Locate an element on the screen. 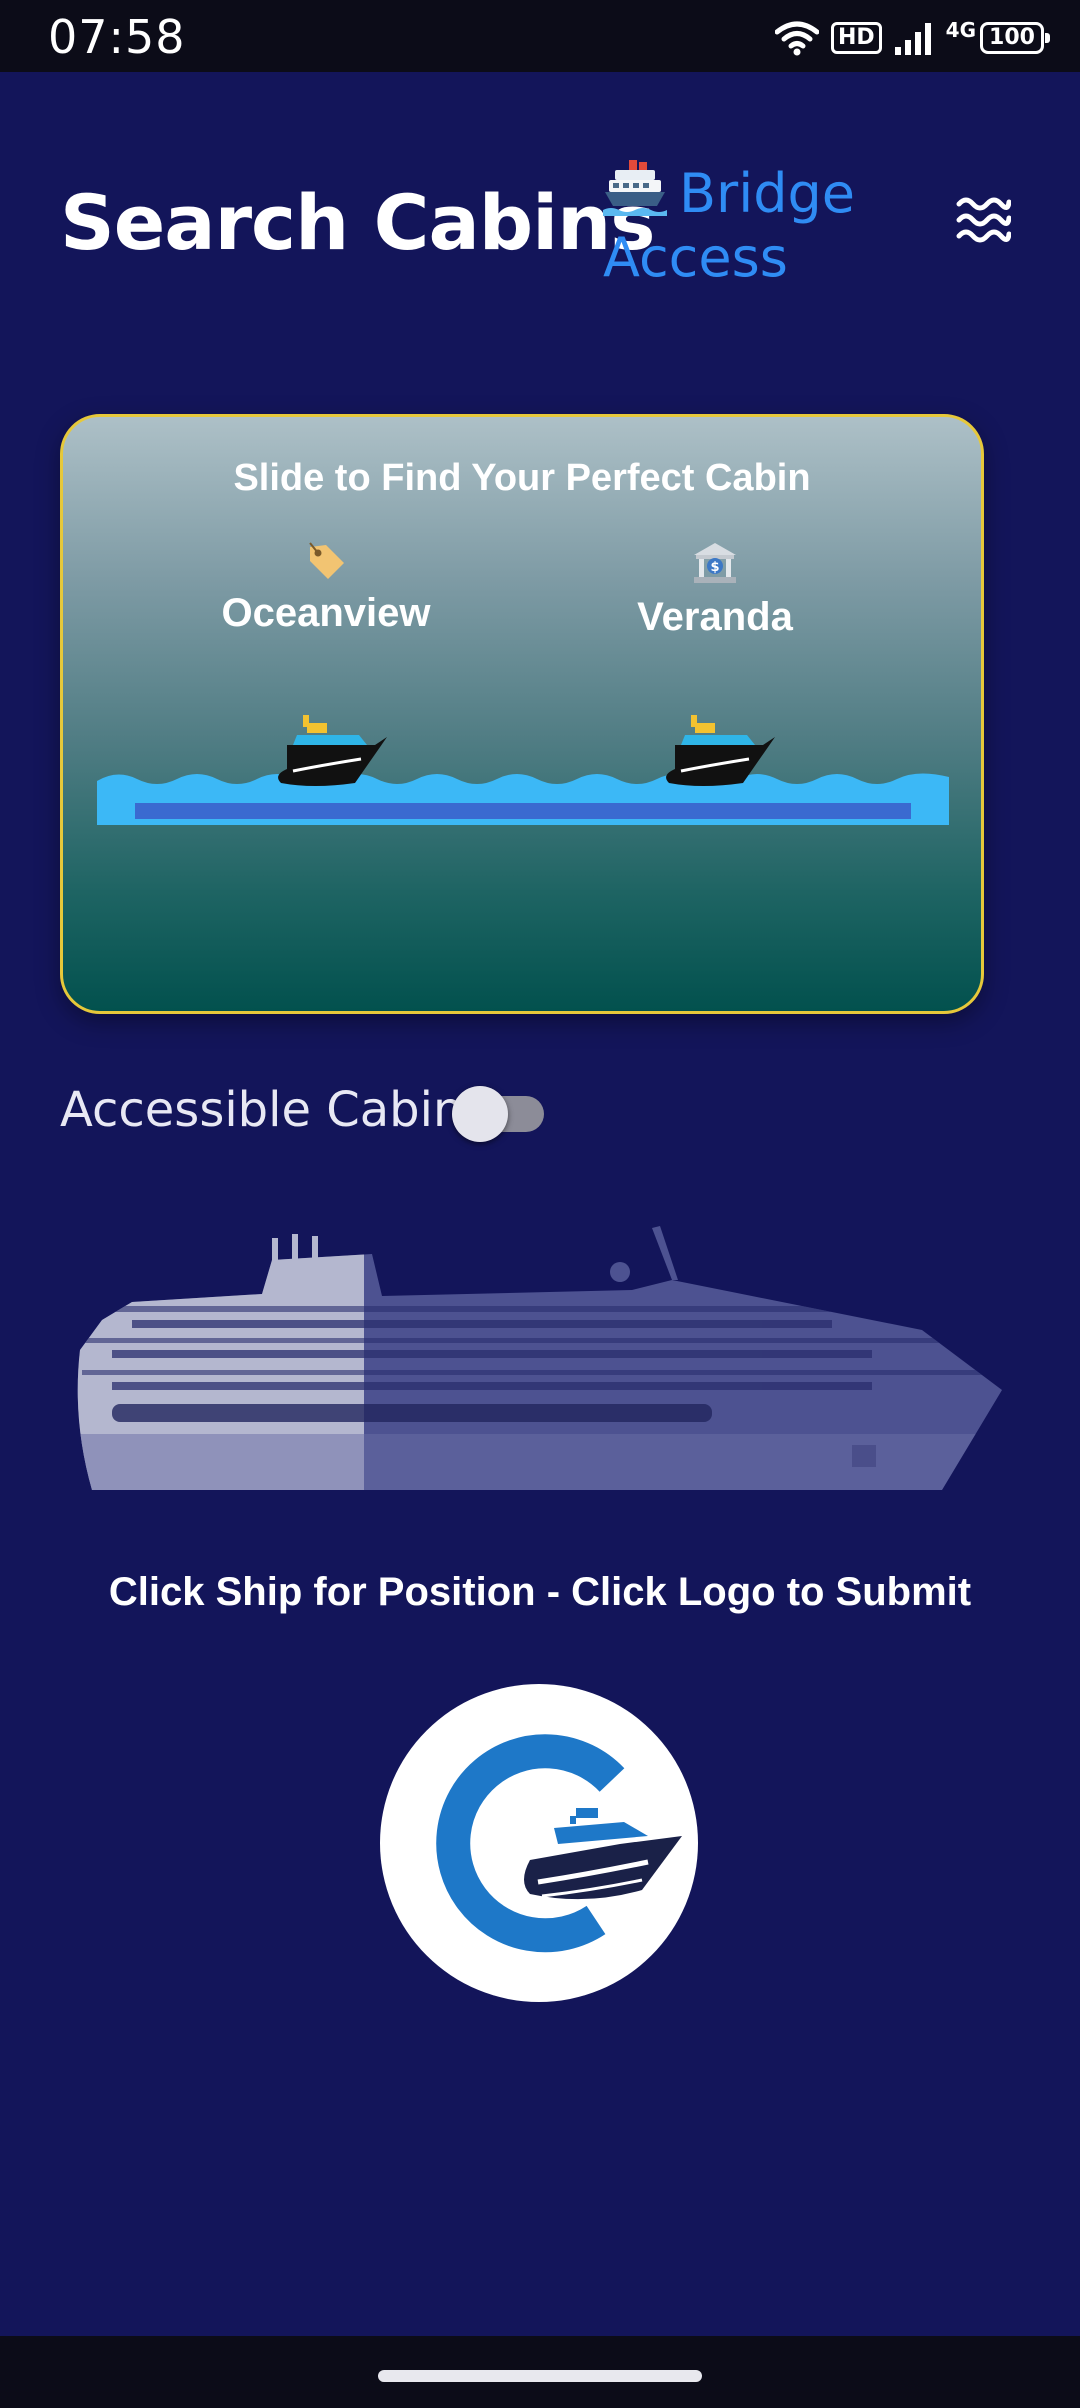 The image size is (1080, 2408). waves-icon is located at coordinates (983, 220).